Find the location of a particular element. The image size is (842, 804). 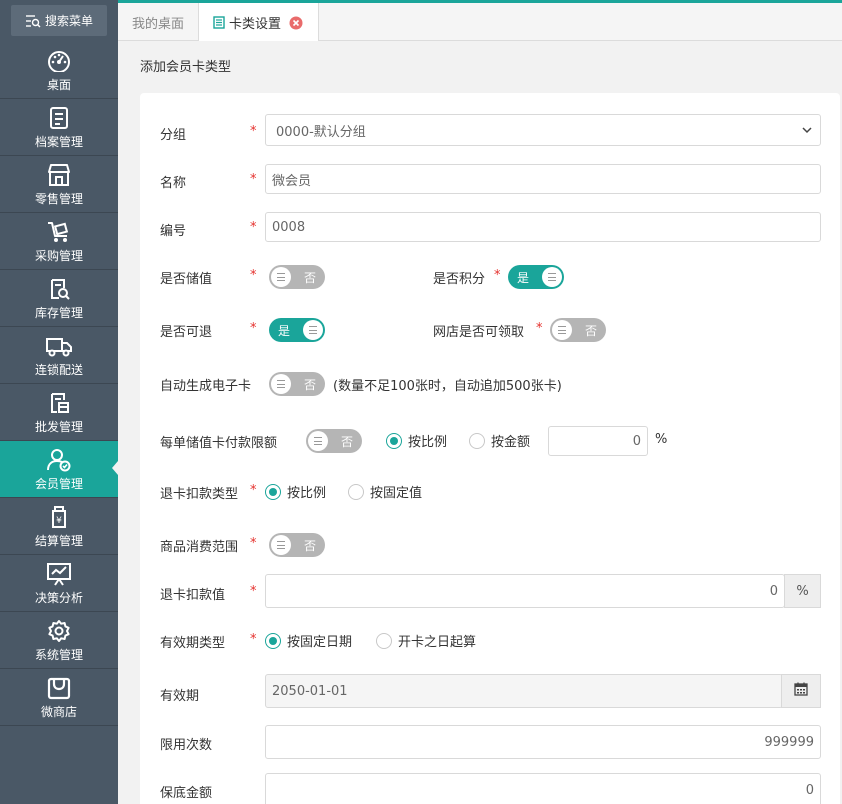

validity-date-input: 2050-01-01 is located at coordinates (524, 691).